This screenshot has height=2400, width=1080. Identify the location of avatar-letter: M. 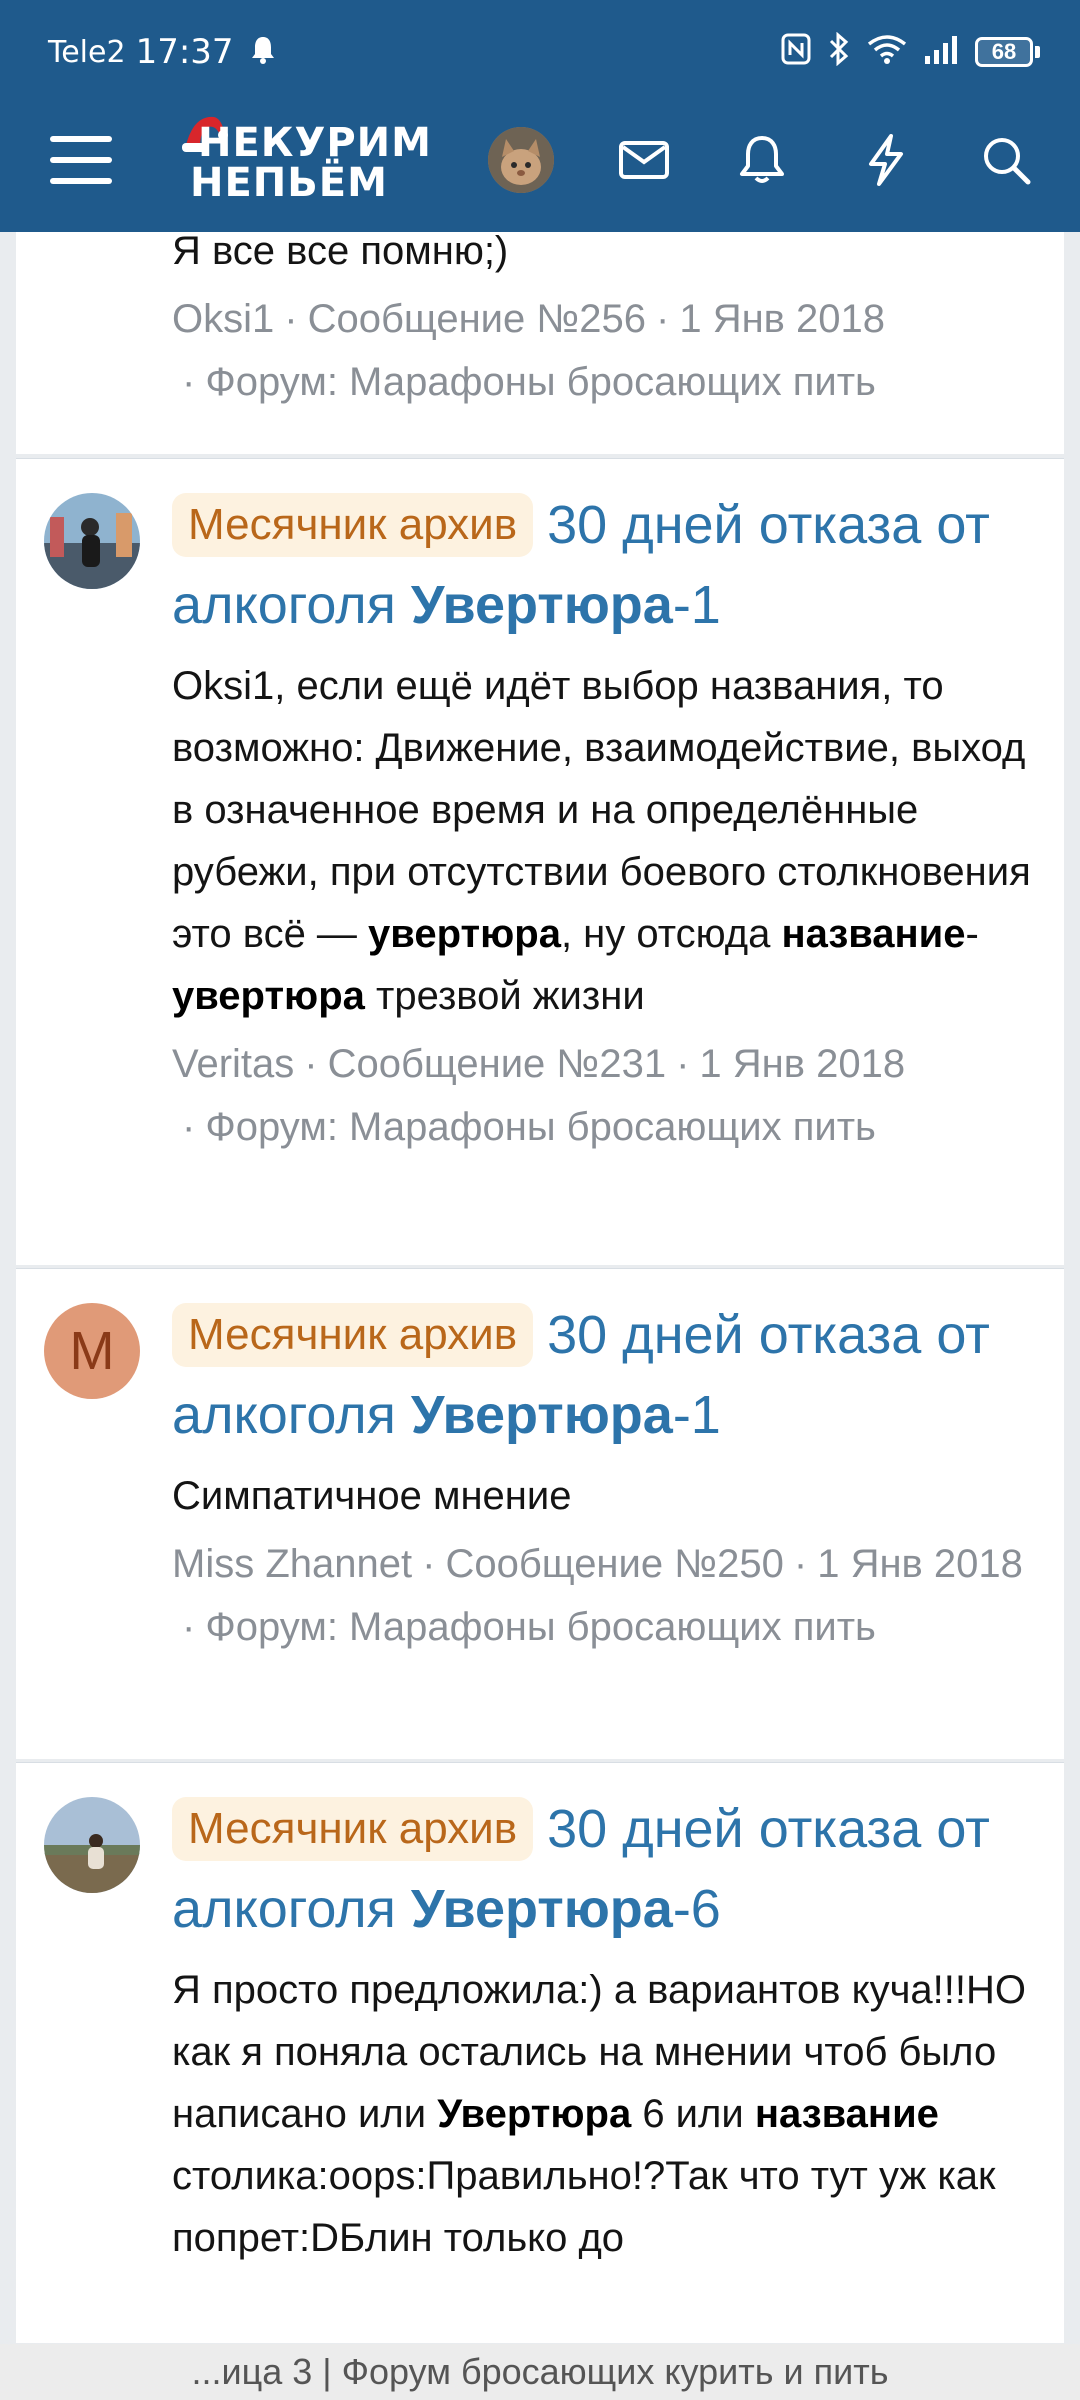
(92, 1351).